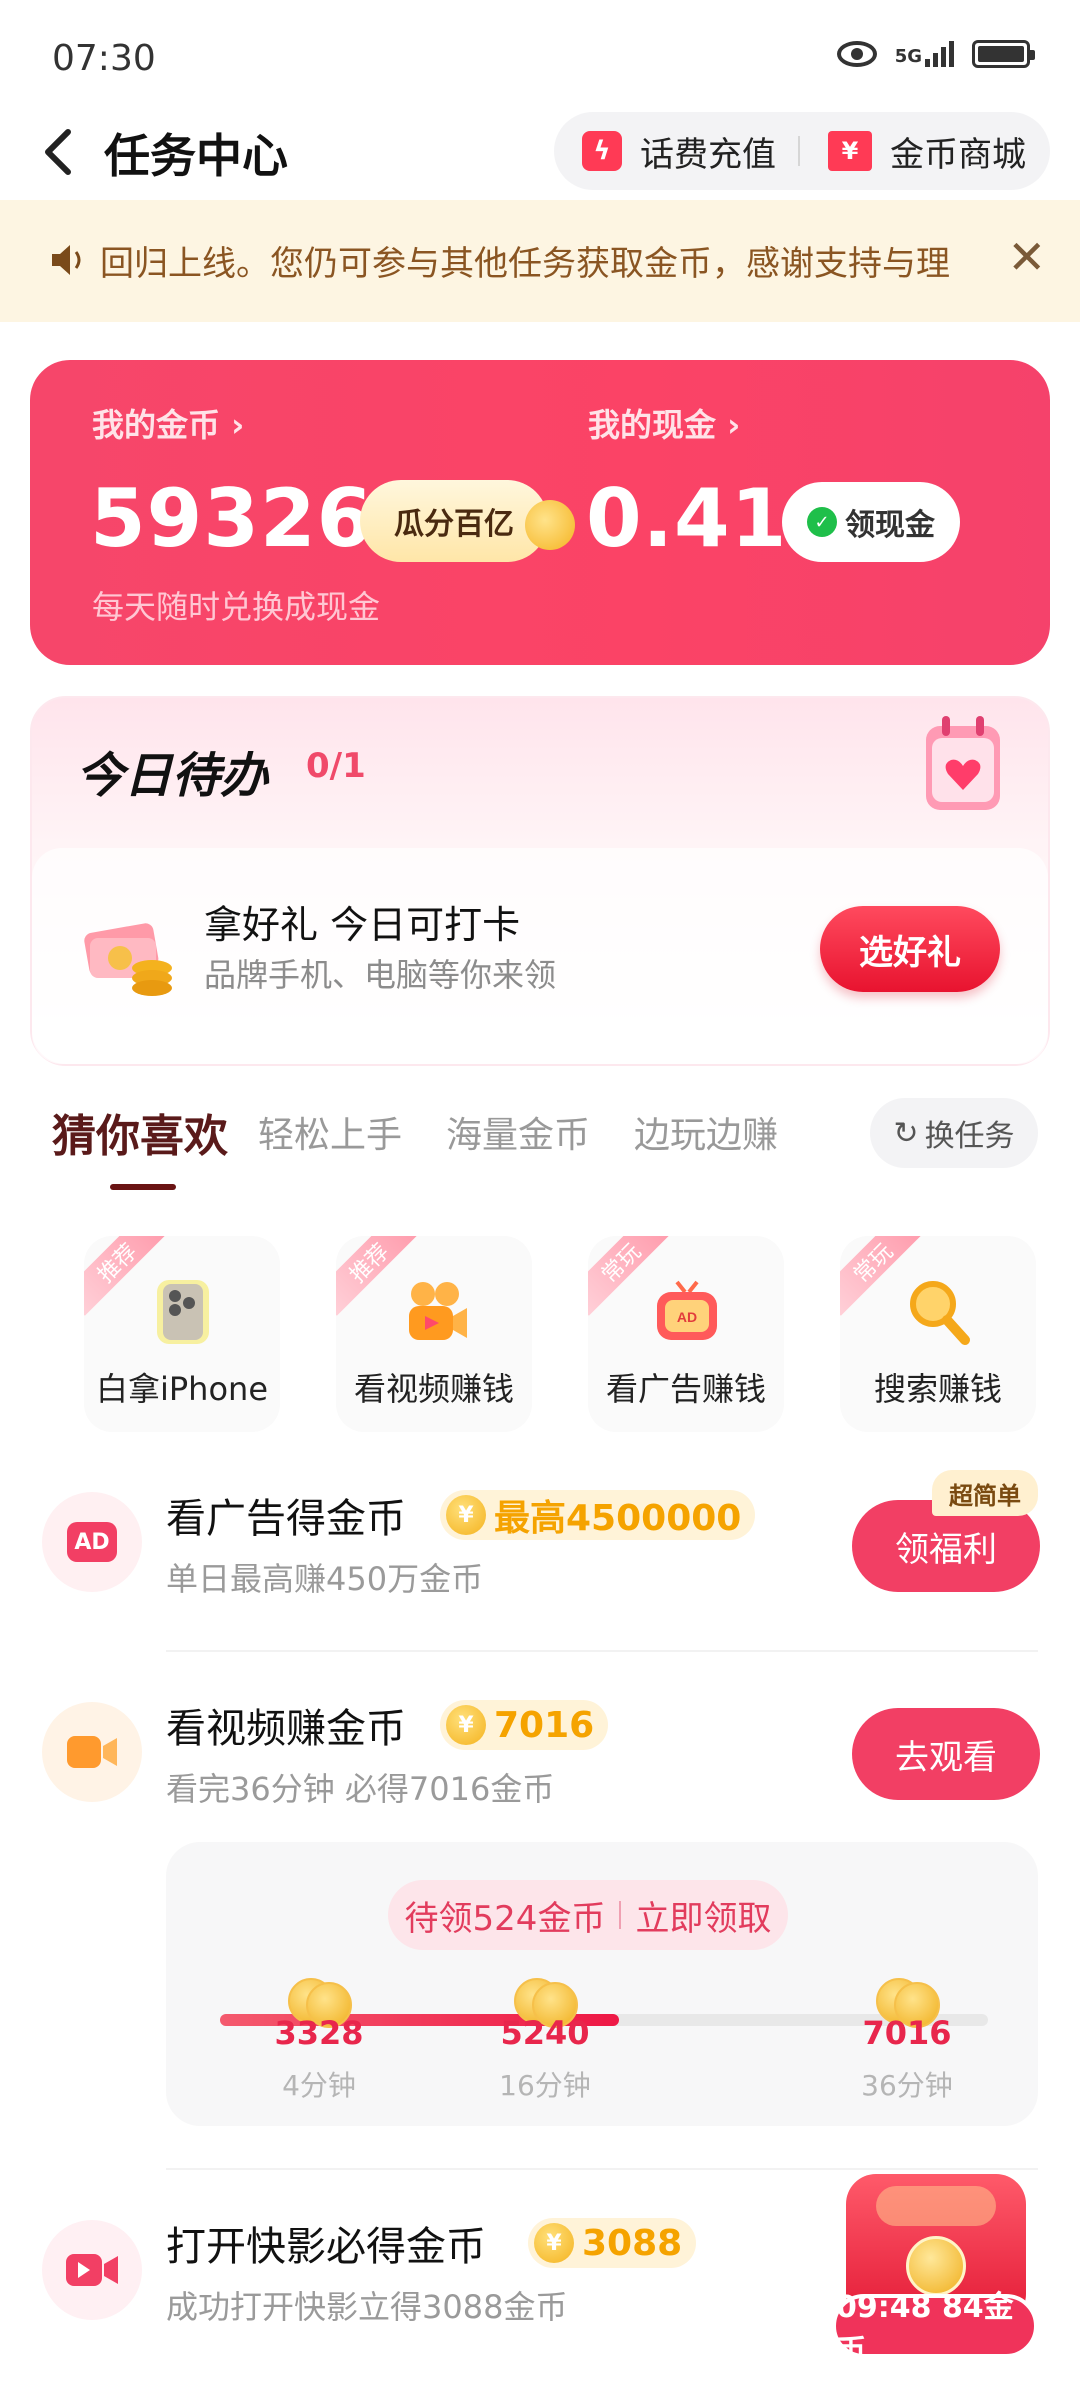 The height and width of the screenshot is (2388, 1080). Describe the element at coordinates (540, 155) in the screenshot. I see `app-header: 任务中心 ϟ 话费充值 ¥ 金币商城` at that location.